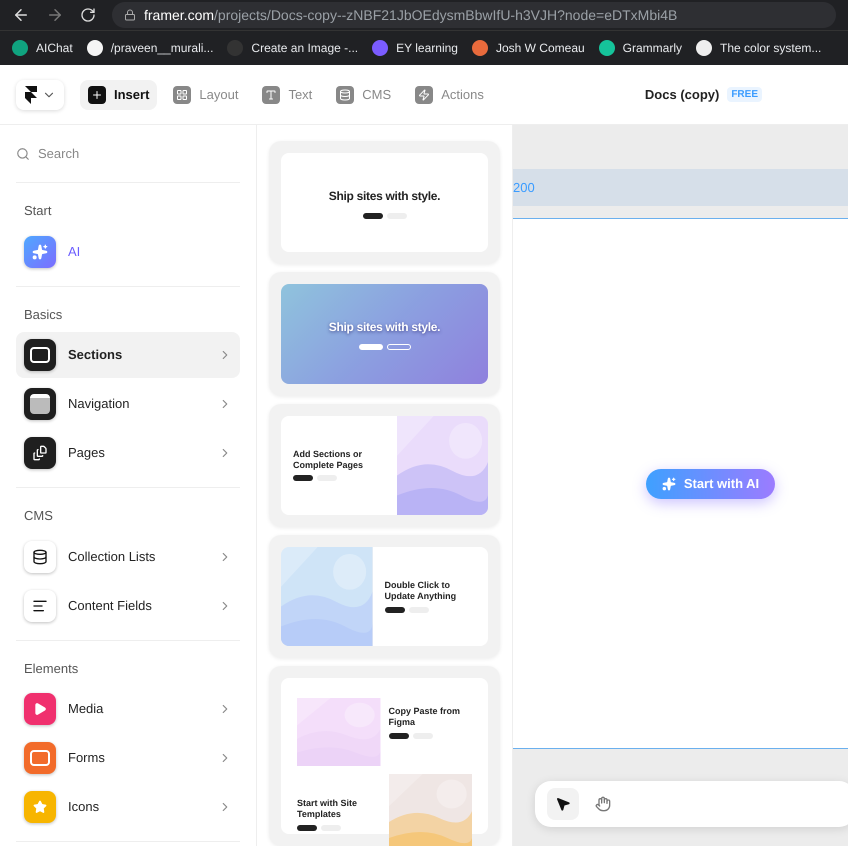 The width and height of the screenshot is (848, 846). Describe the element at coordinates (327, 809) in the screenshot. I see `template-title: Start with Site Templates` at that location.